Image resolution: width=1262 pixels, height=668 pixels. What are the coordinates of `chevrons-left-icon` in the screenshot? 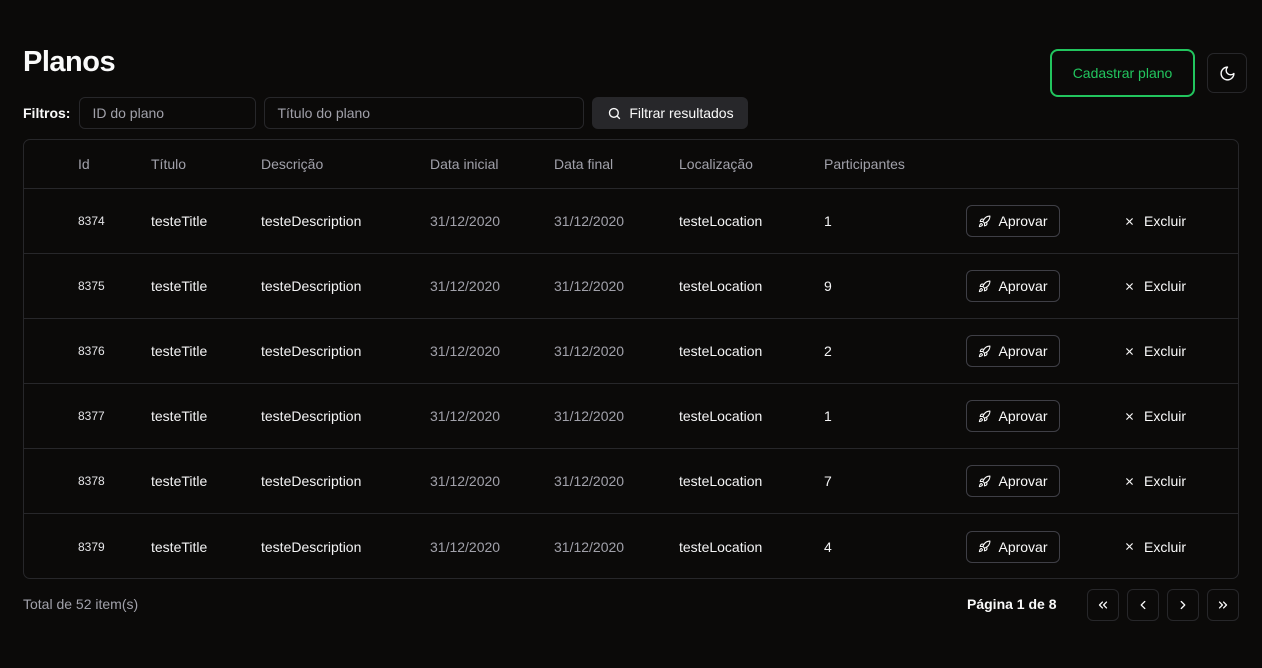 It's located at (1103, 605).